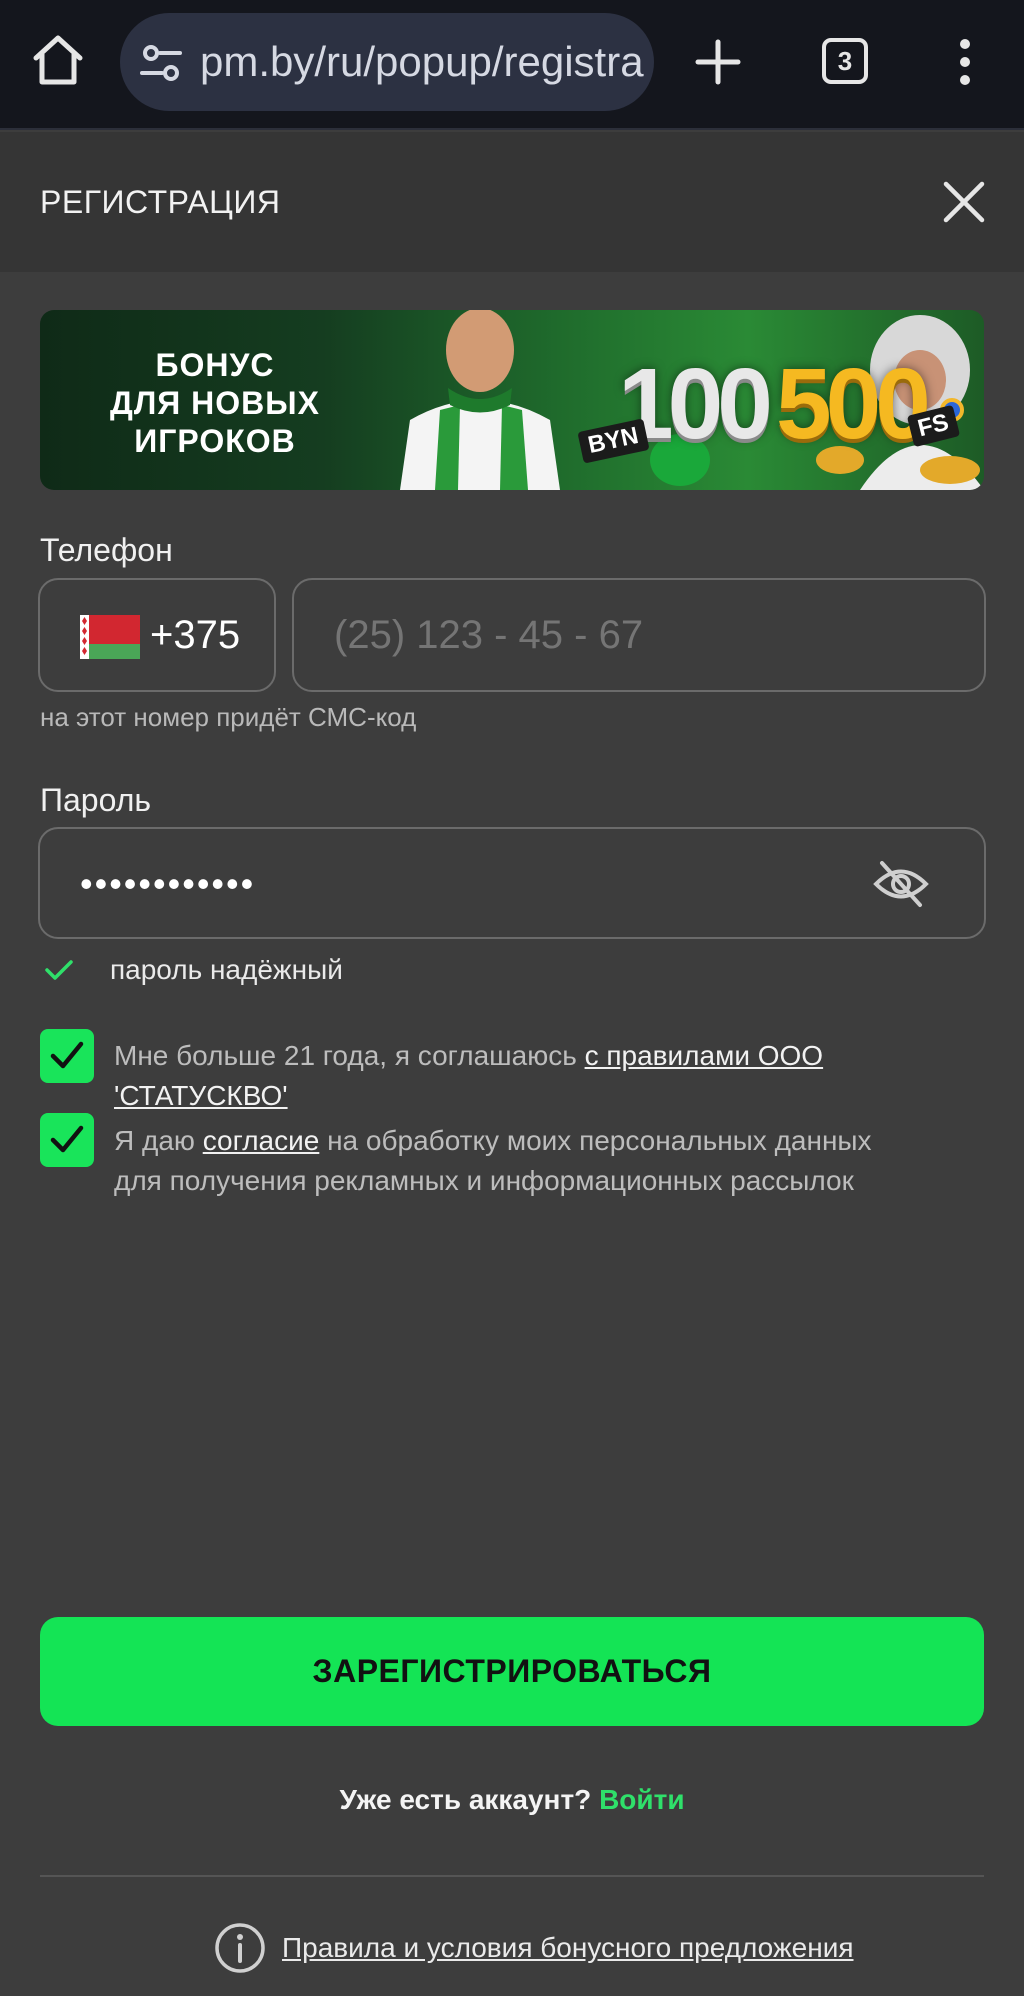 This screenshot has width=1024, height=1996. I want to click on phone-hint: на этот номер придёт СМС-код, so click(228, 717).